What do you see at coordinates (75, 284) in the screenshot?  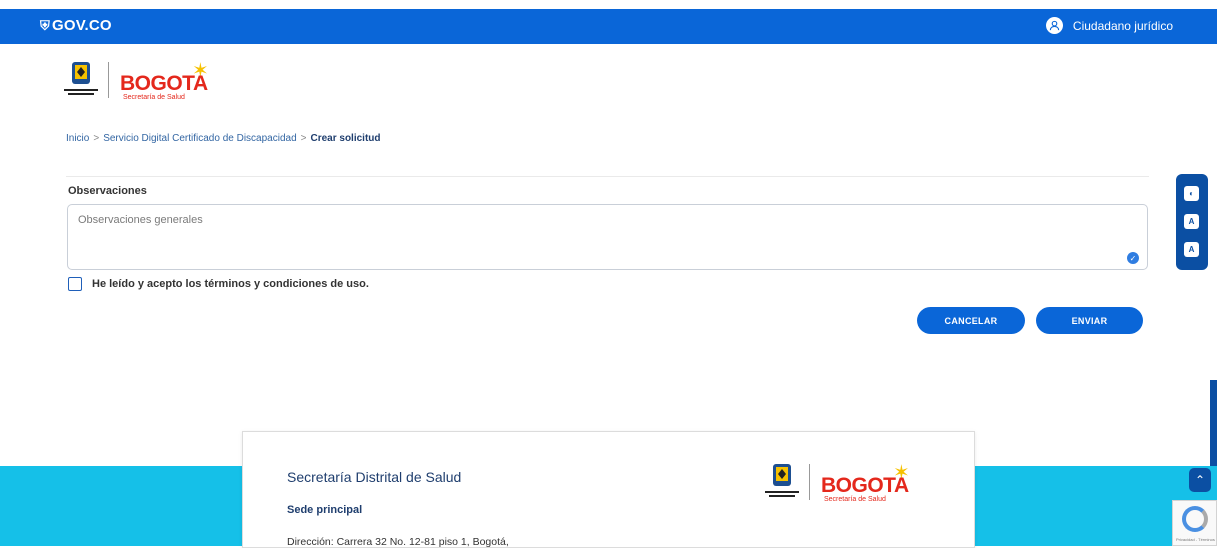 I see `terms-checkbox` at bounding box center [75, 284].